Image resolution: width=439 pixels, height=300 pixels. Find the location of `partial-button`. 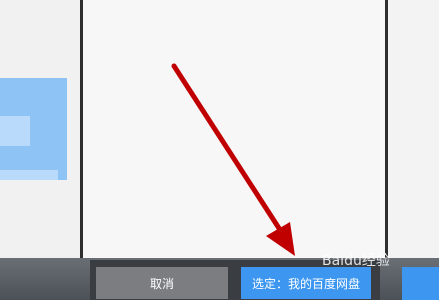

partial-button is located at coordinates (420, 283).